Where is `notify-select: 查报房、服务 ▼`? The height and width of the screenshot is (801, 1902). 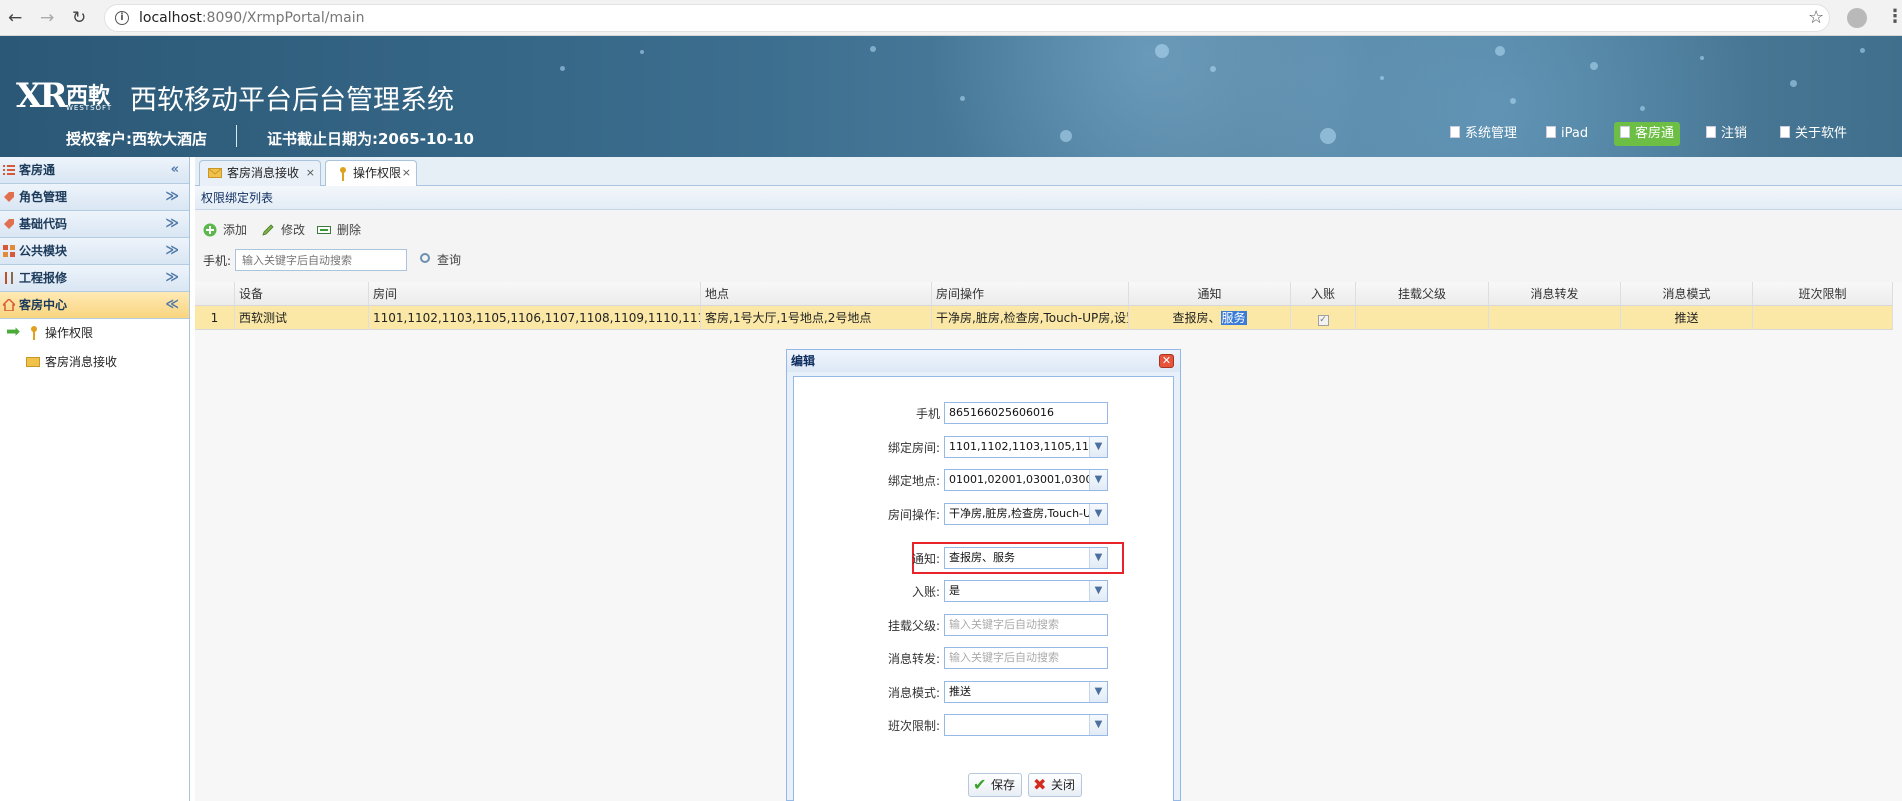
notify-select: 查报房、服务 ▼ is located at coordinates (1026, 558).